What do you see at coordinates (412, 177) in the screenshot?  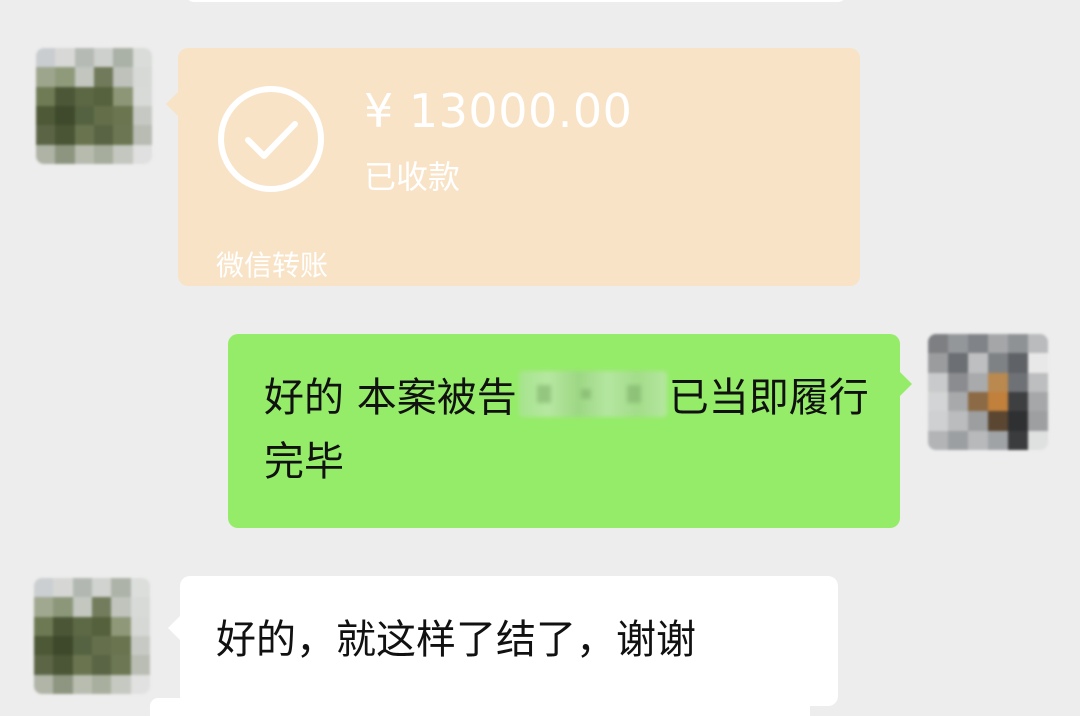 I see `transfer-status: 已收款` at bounding box center [412, 177].